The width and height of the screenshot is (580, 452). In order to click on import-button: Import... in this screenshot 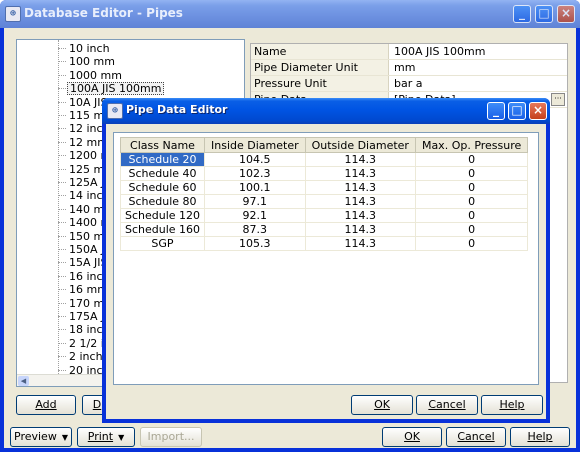, I will do `click(171, 437)`.